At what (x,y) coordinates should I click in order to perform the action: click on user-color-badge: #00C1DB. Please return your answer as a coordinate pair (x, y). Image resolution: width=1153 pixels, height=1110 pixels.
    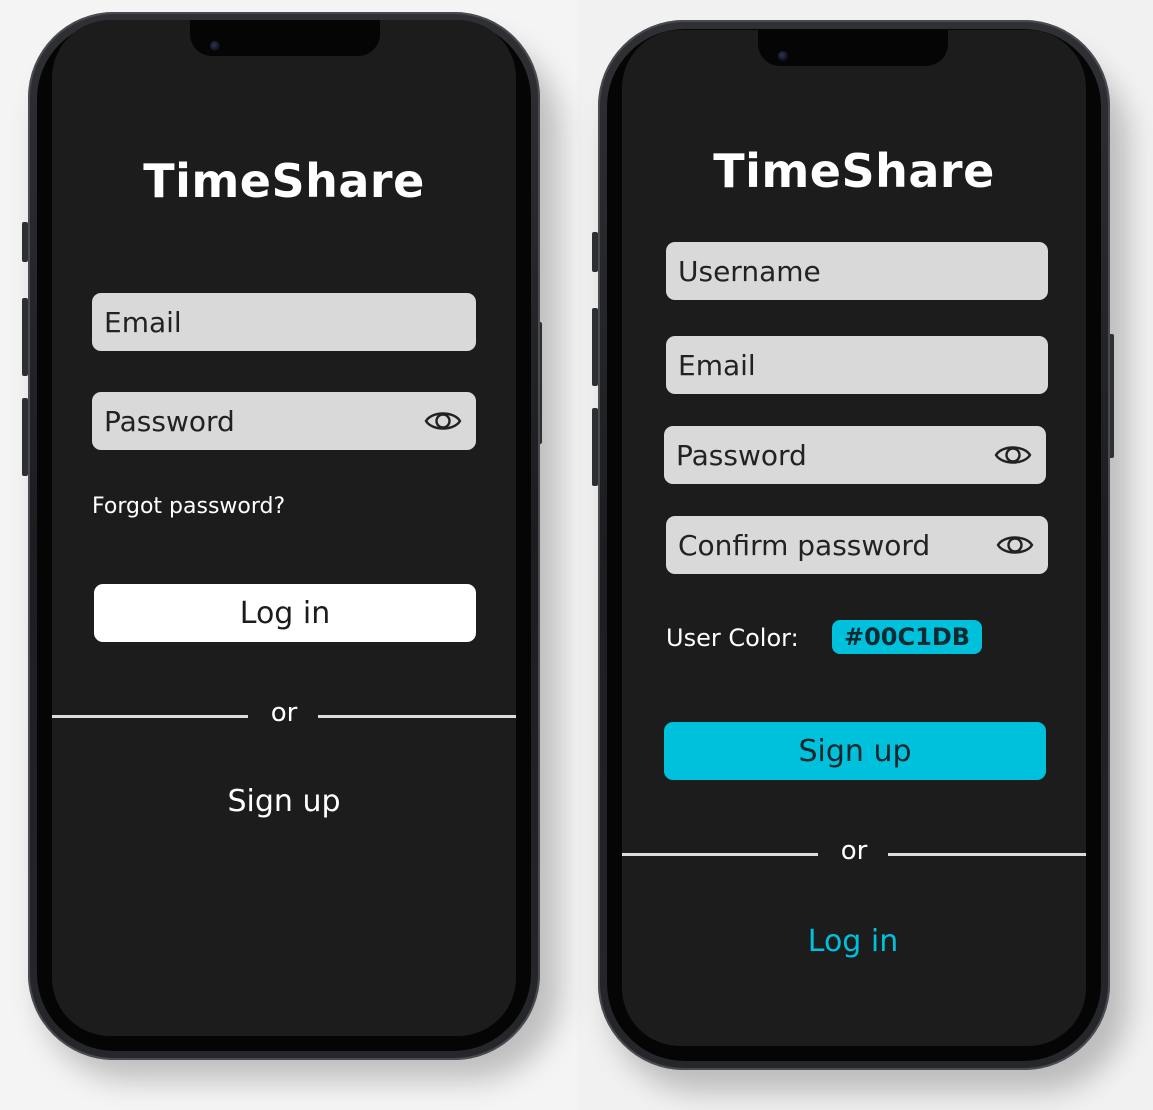
    Looking at the image, I should click on (907, 637).